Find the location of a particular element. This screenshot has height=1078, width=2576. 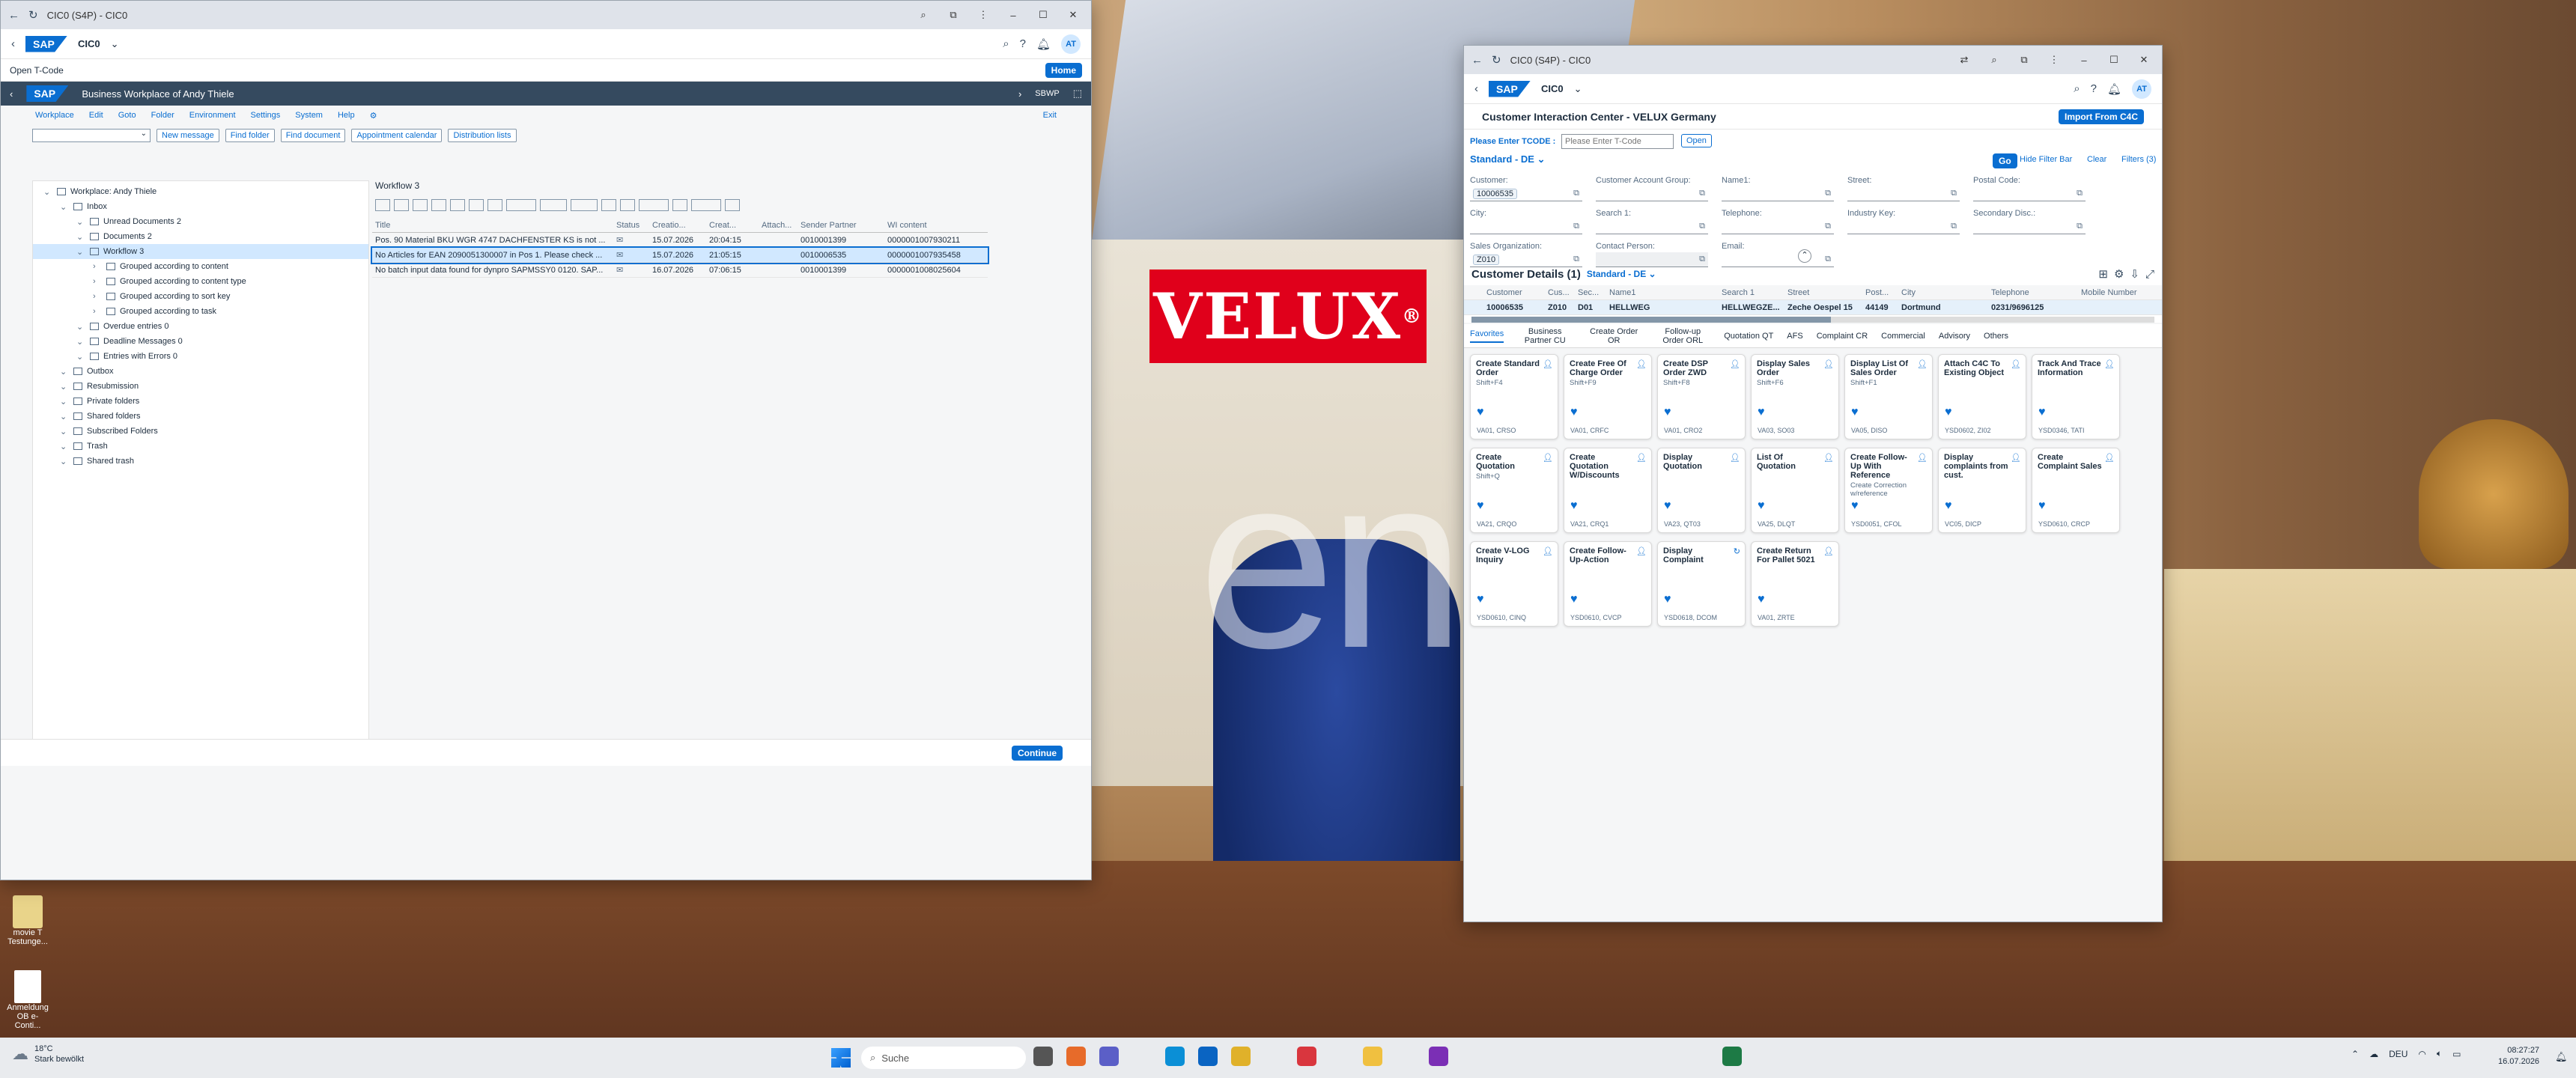

filter-icon is located at coordinates (706, 205).